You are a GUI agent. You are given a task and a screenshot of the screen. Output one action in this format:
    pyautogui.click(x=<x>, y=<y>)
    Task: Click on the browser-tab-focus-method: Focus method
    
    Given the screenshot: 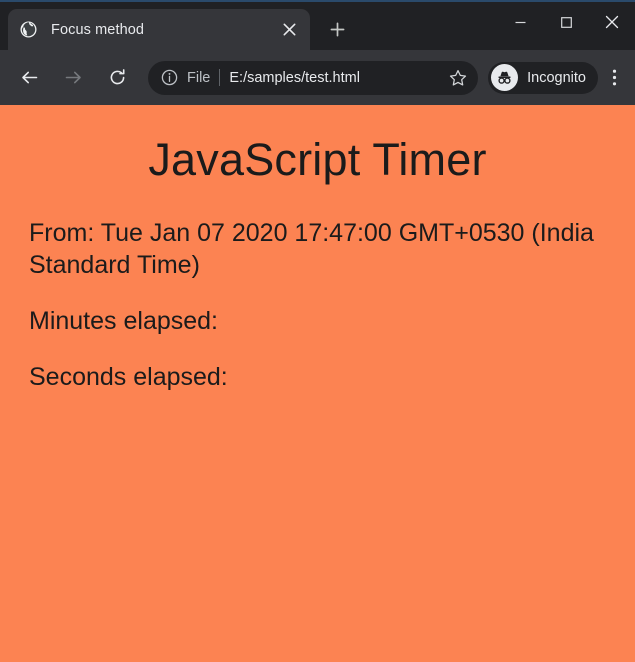 What is the action you would take?
    pyautogui.click(x=159, y=29)
    